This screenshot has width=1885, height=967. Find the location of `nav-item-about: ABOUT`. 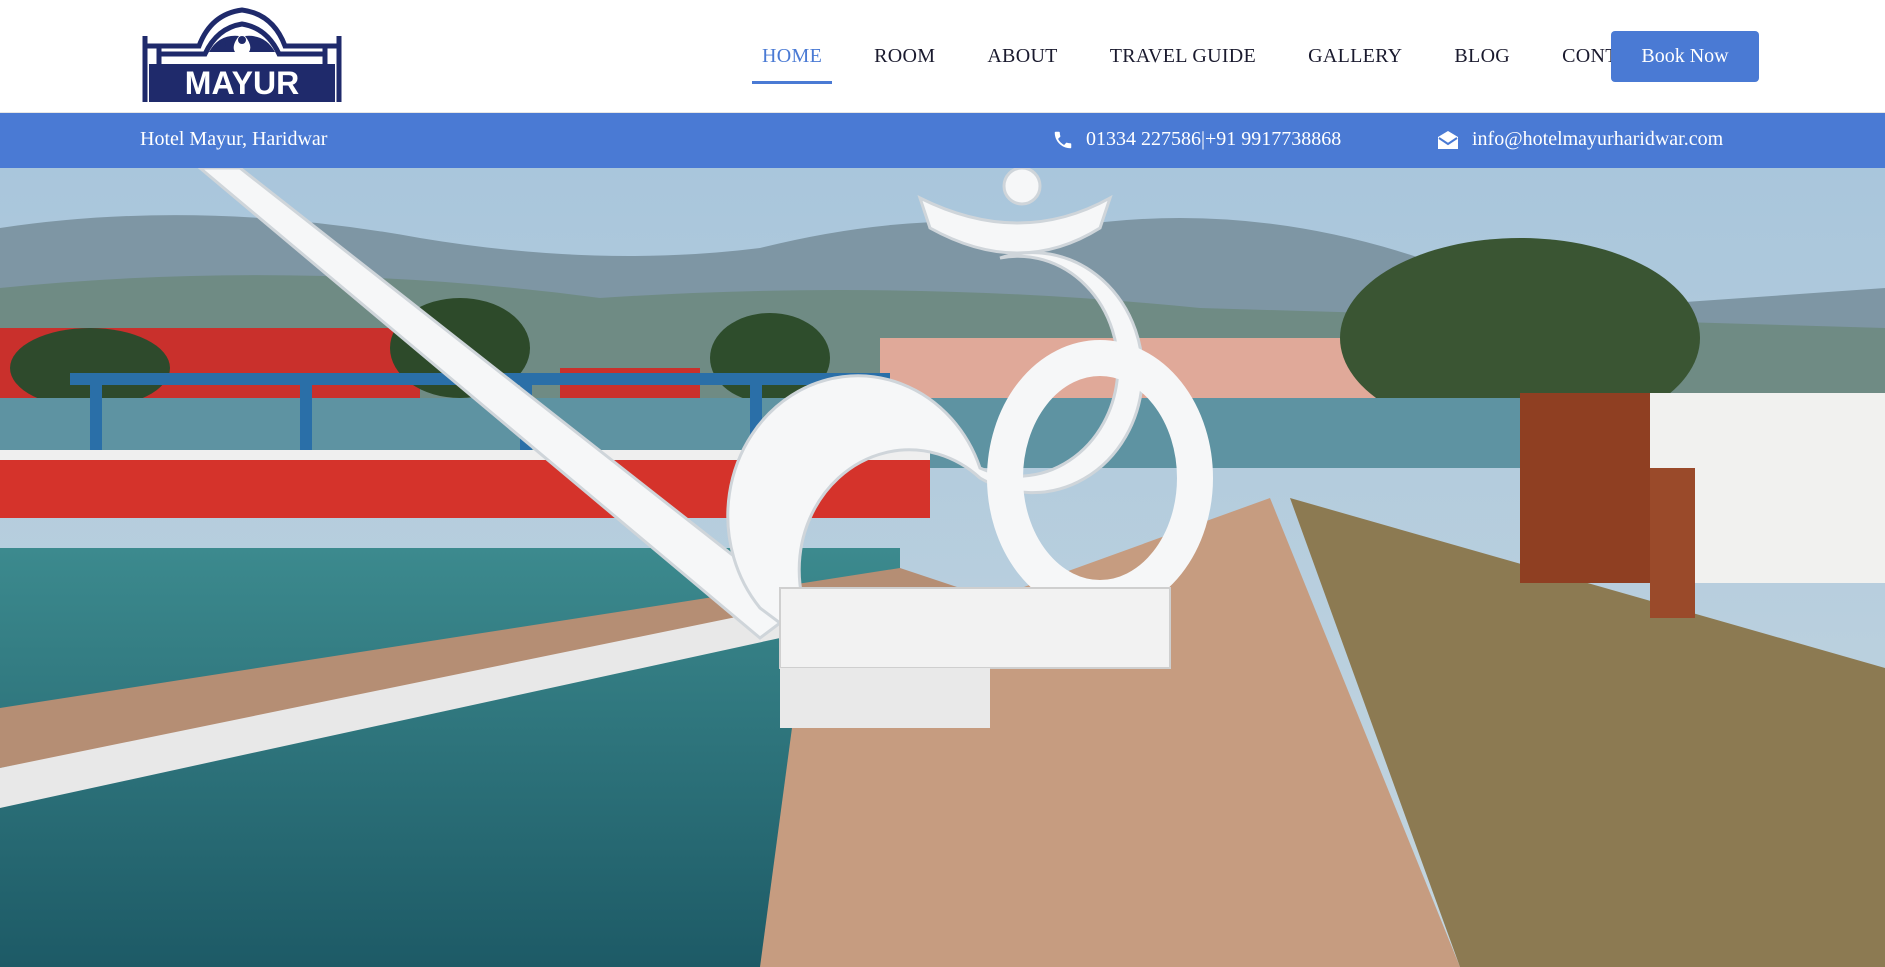

nav-item-about: ABOUT is located at coordinates (1022, 56).